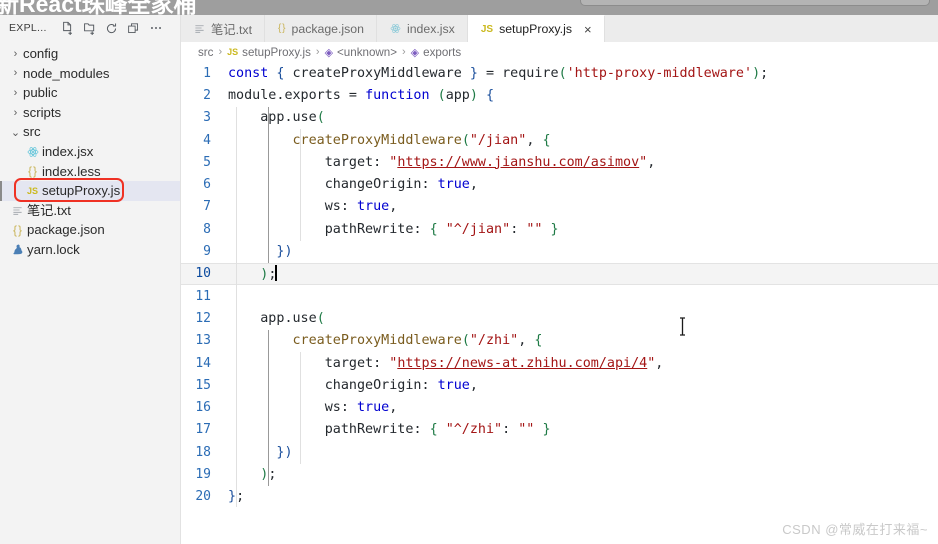 This screenshot has height=544, width=938. What do you see at coordinates (90, 54) in the screenshot?
I see `tree-item-config: › config` at bounding box center [90, 54].